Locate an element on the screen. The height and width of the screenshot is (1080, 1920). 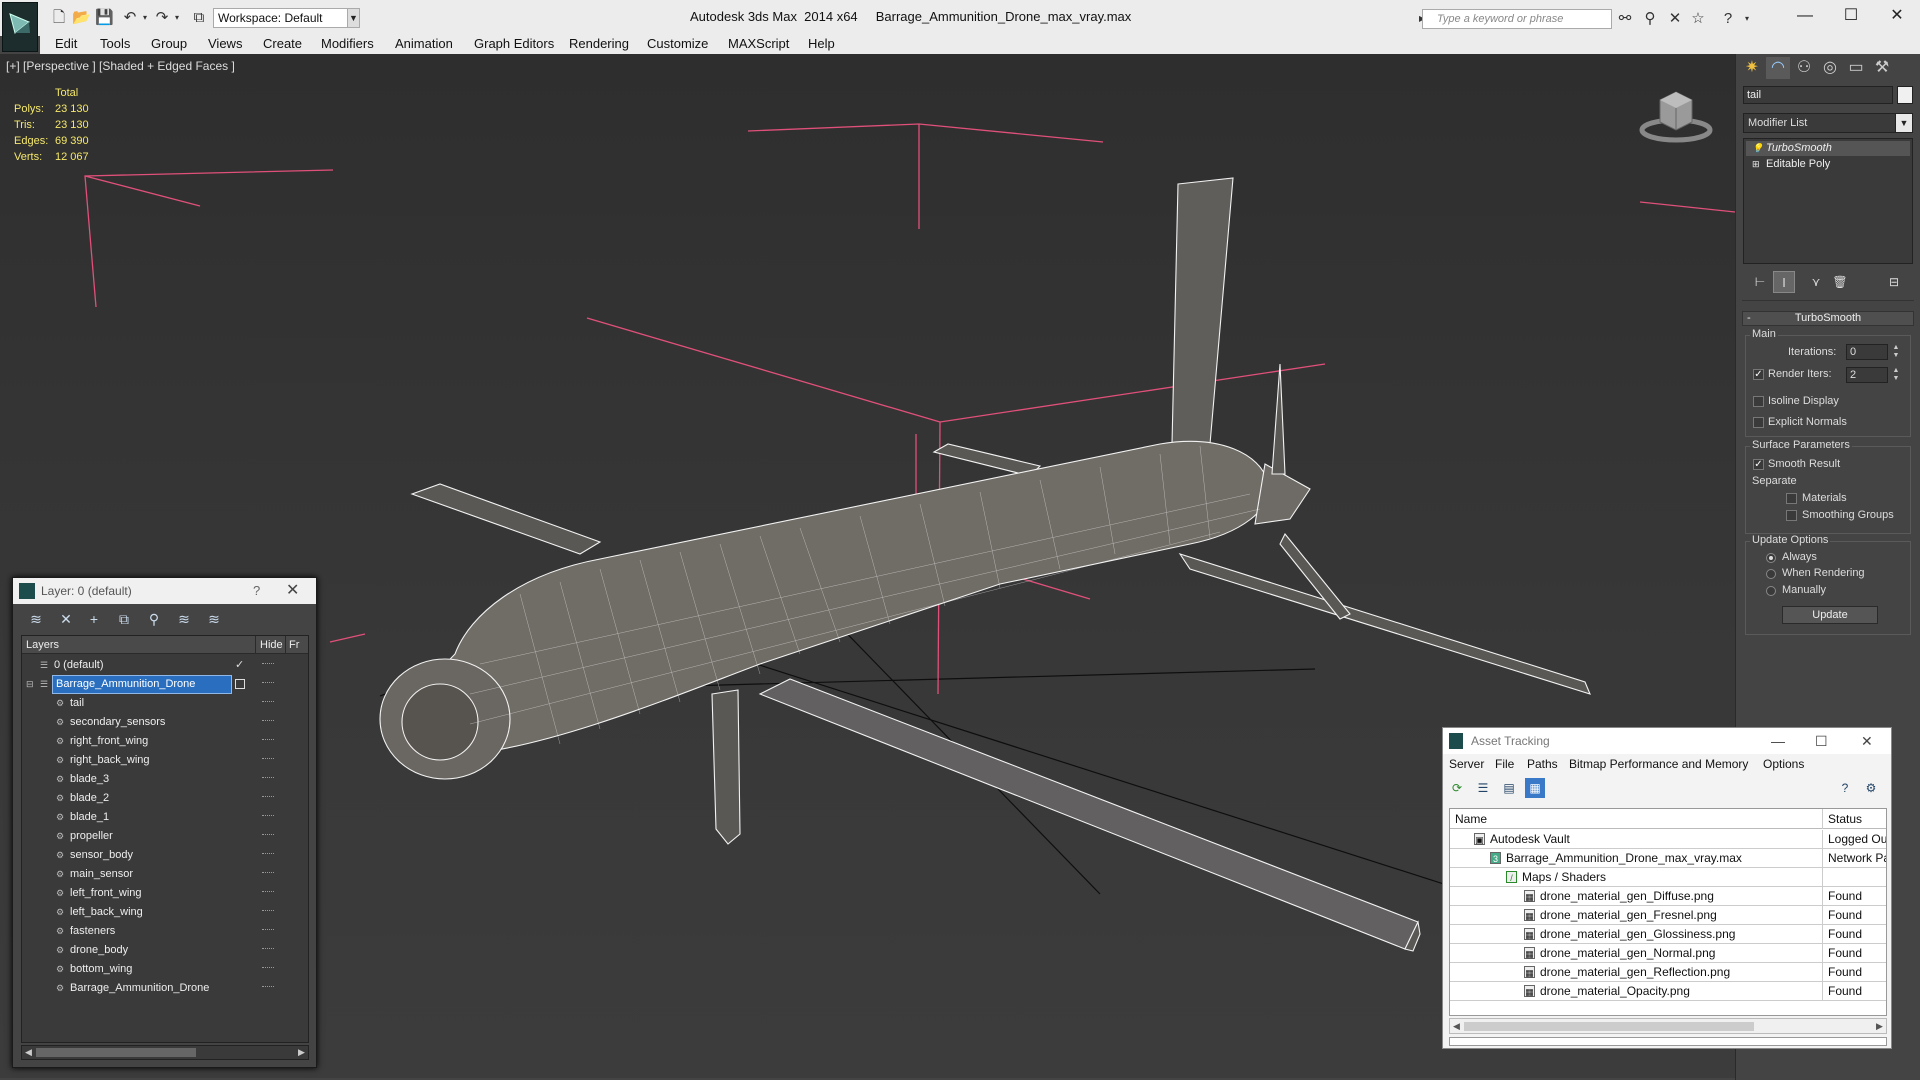
scrollbar-thumb is located at coordinates (1609, 1026).